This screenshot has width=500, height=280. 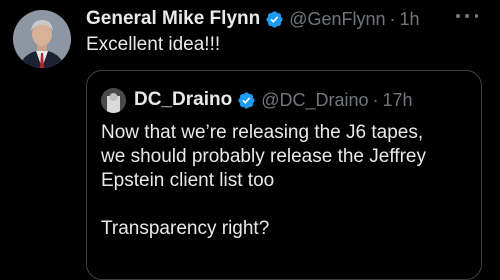 I want to click on display-name: General Mike Flynn, so click(x=173, y=19).